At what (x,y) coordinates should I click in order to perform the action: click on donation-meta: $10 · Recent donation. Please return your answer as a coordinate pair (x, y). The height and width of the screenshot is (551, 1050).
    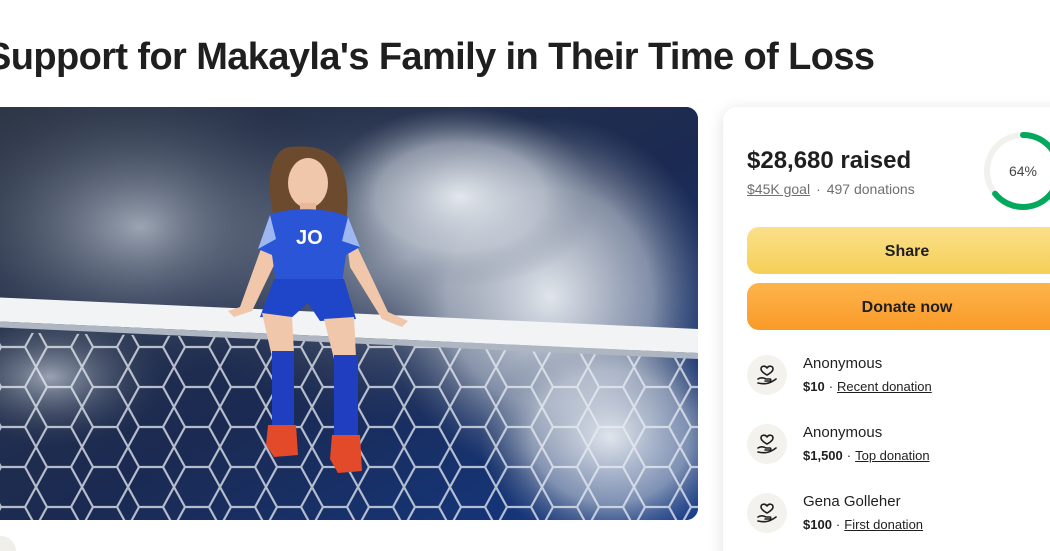
    Looking at the image, I should click on (867, 386).